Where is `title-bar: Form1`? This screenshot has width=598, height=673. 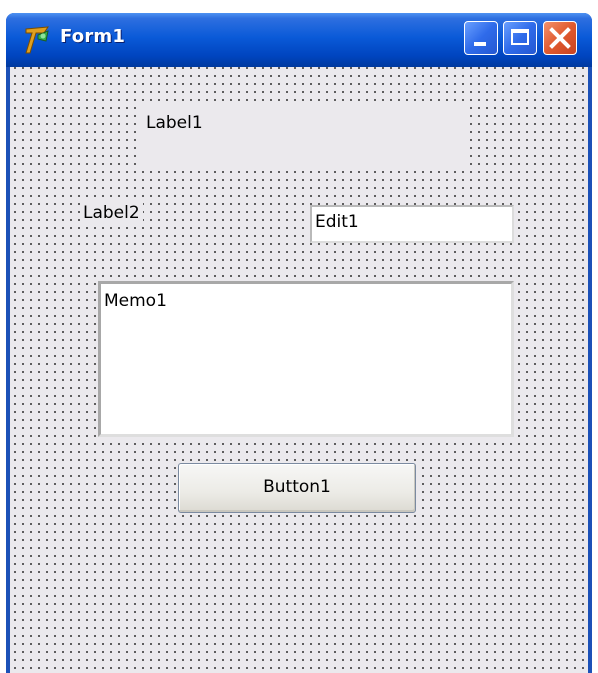
title-bar: Form1 is located at coordinates (299, 40).